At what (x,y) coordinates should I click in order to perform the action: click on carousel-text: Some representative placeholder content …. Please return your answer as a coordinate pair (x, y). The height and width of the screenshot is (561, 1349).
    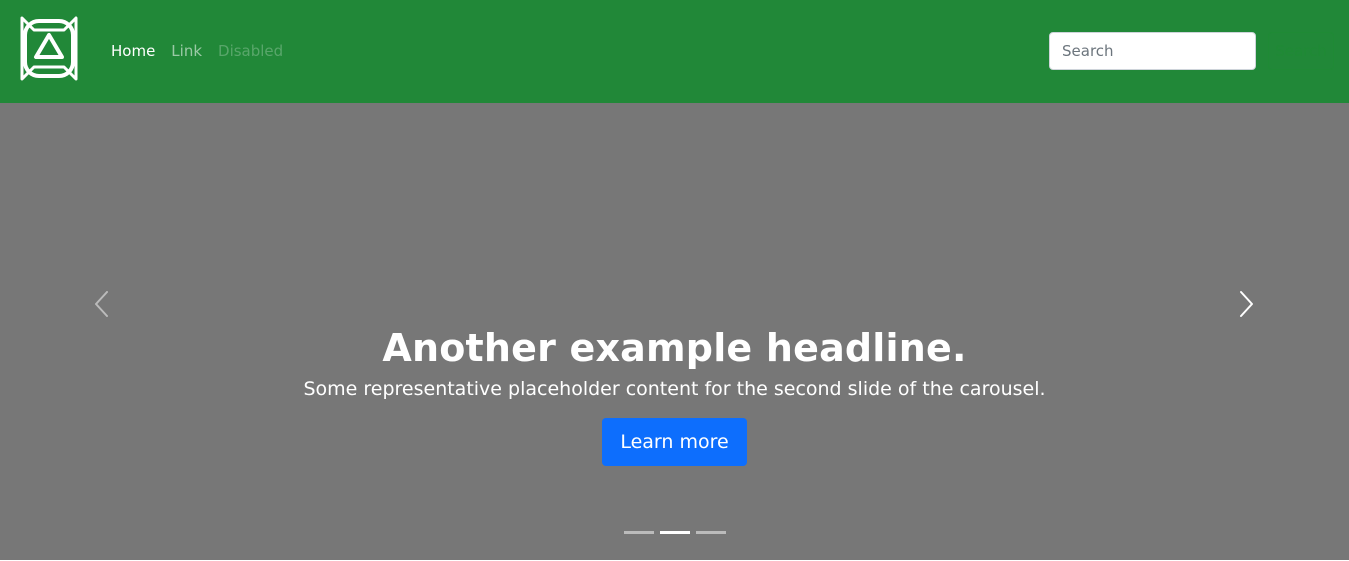
    Looking at the image, I should click on (674, 389).